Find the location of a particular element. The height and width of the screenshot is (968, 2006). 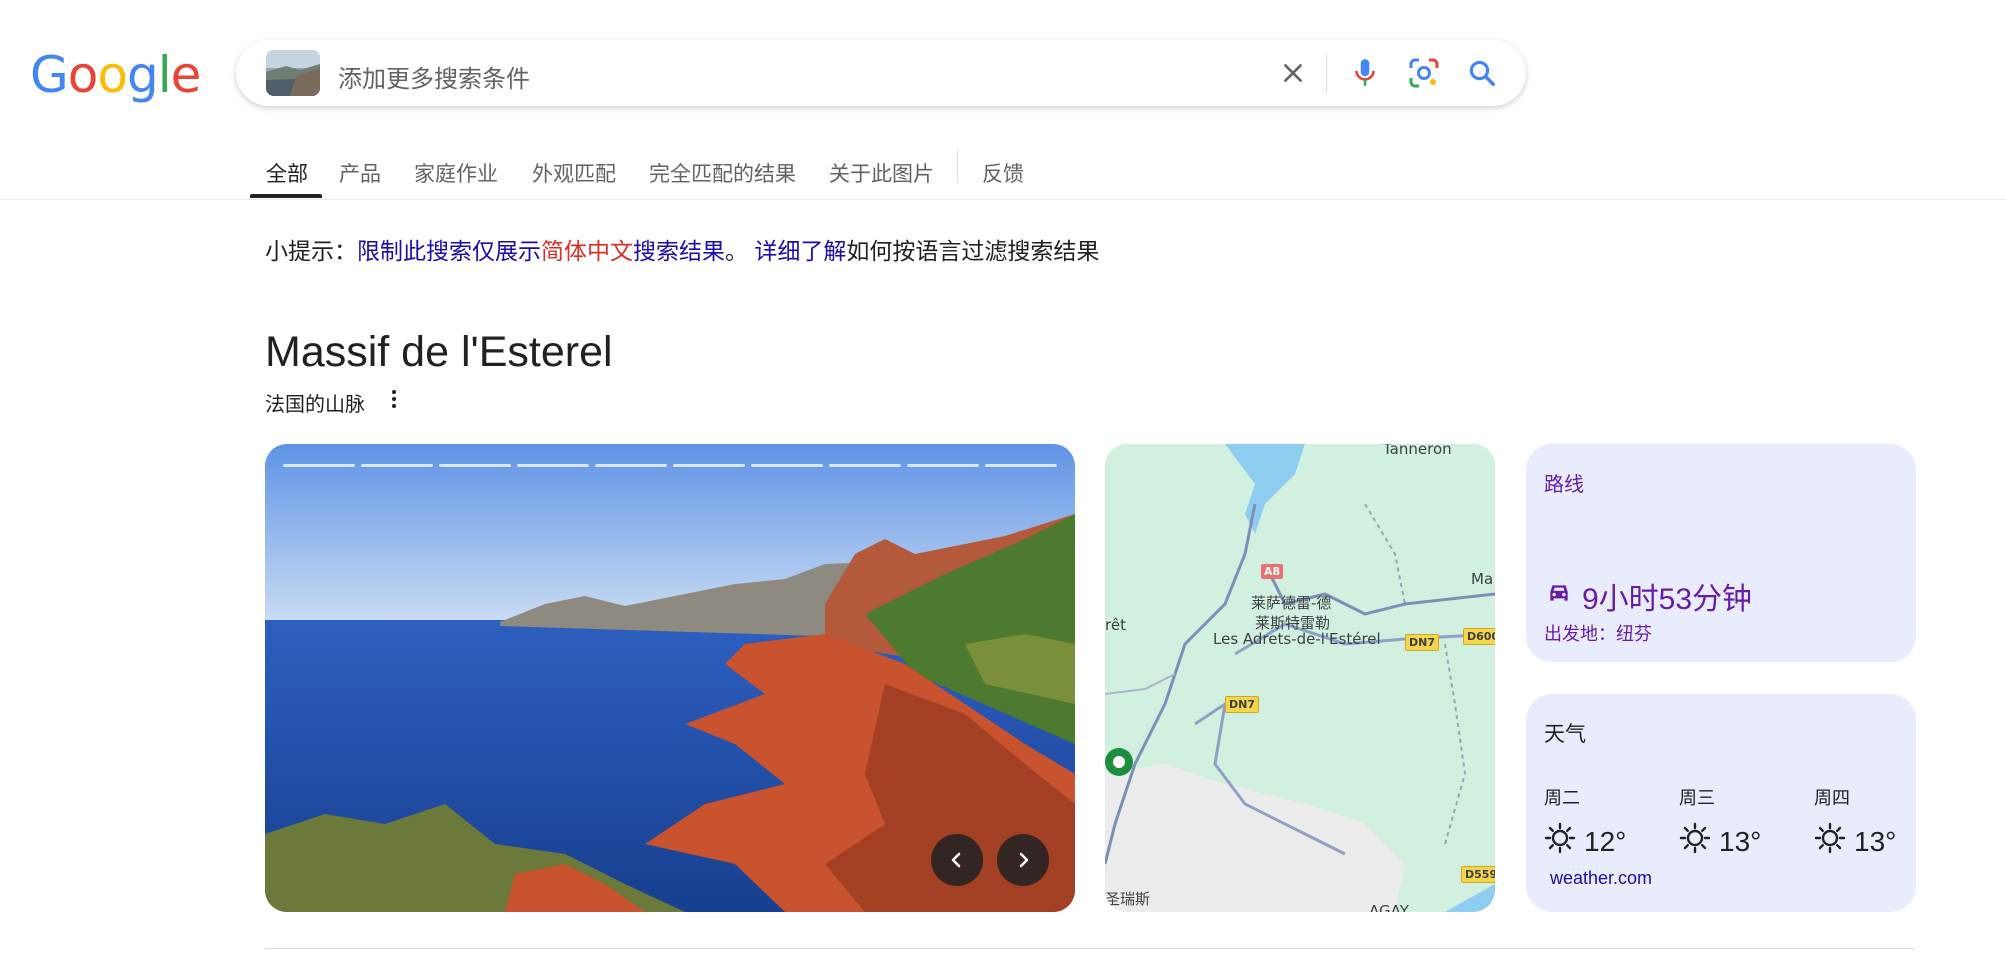

search-input: 添加更多搜索条件 is located at coordinates (434, 76).